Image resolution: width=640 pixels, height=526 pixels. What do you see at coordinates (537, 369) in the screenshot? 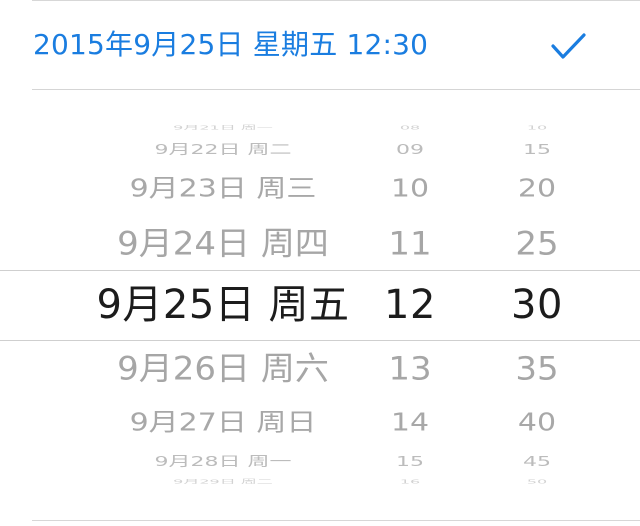
I see `minute-option: 35` at bounding box center [537, 369].